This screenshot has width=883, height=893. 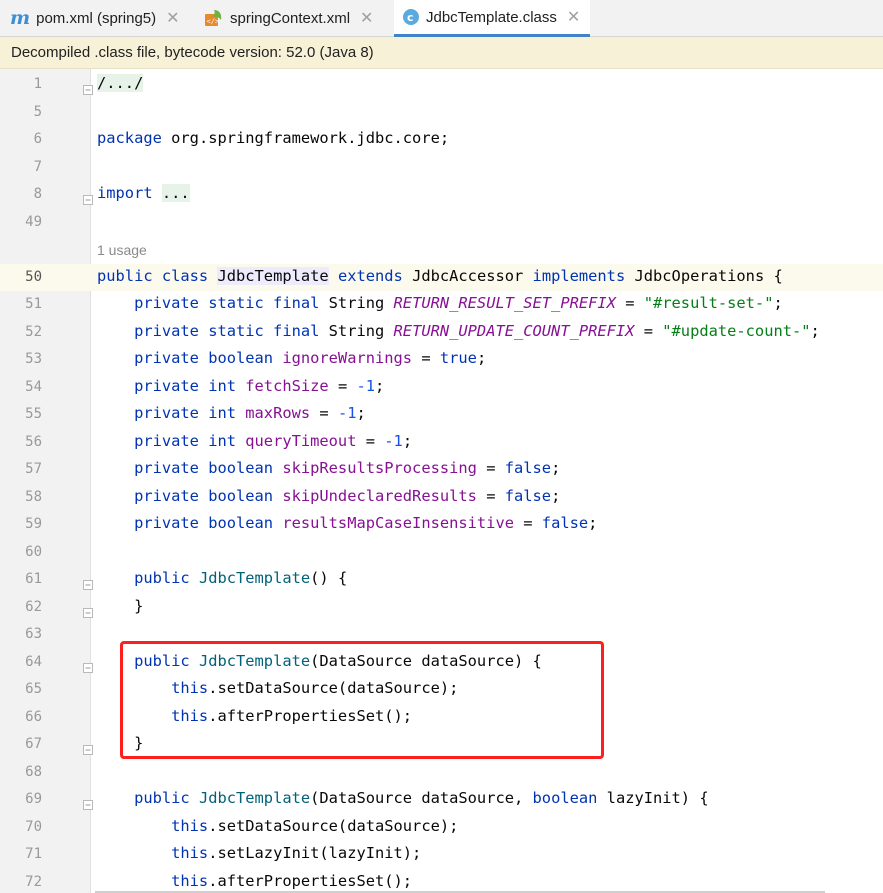 I want to click on tab-pom-xml: m pom.xml (spring5) ✕, so click(x=95, y=18).